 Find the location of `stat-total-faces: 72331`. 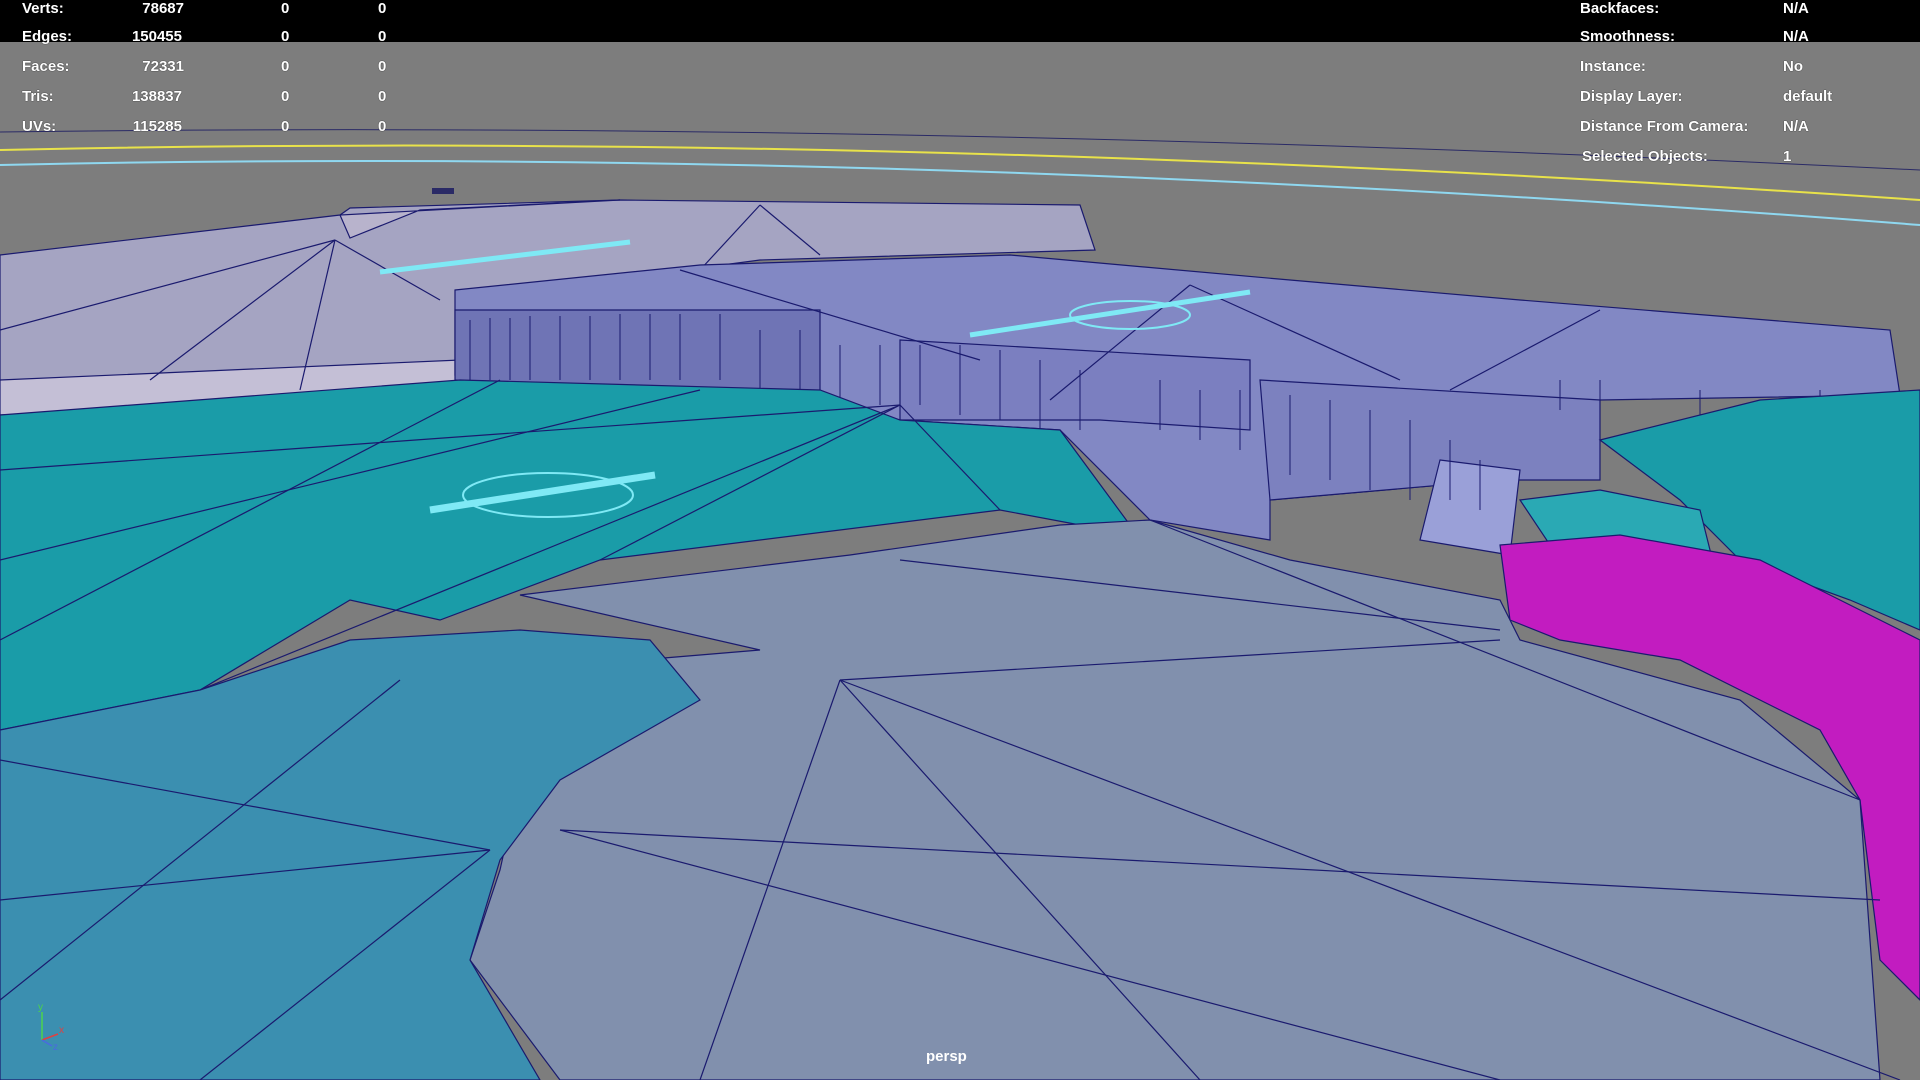

stat-total-faces: 72331 is located at coordinates (163, 66).